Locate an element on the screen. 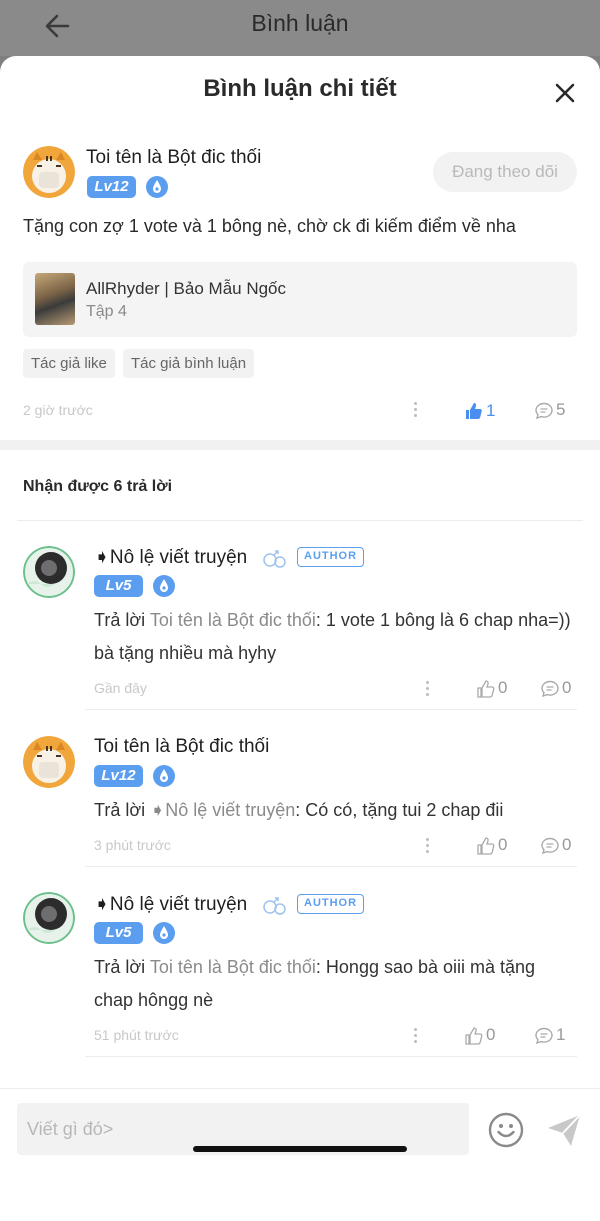 The height and width of the screenshot is (1221, 600). comment-time: 2 giờ trước is located at coordinates (58, 410).